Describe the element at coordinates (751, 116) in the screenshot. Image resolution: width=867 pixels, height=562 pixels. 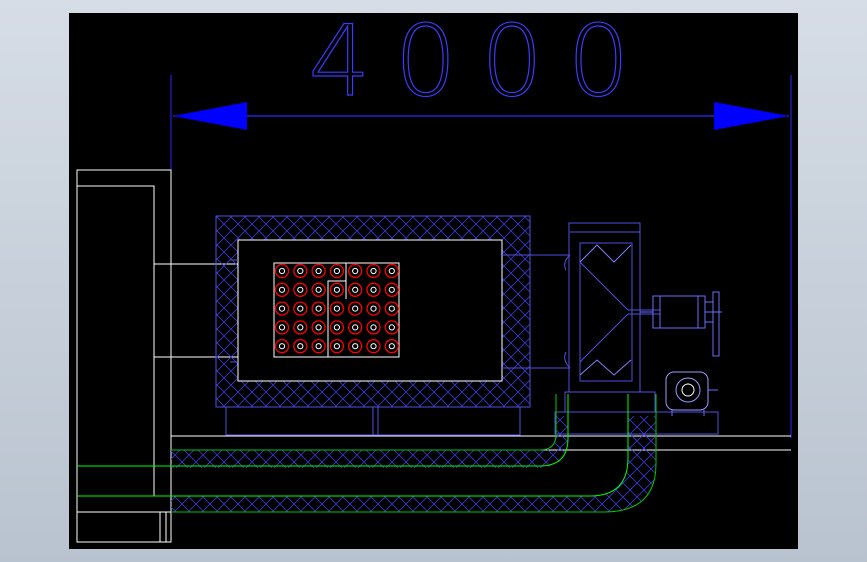
I see `dimension-arrow-right` at that location.